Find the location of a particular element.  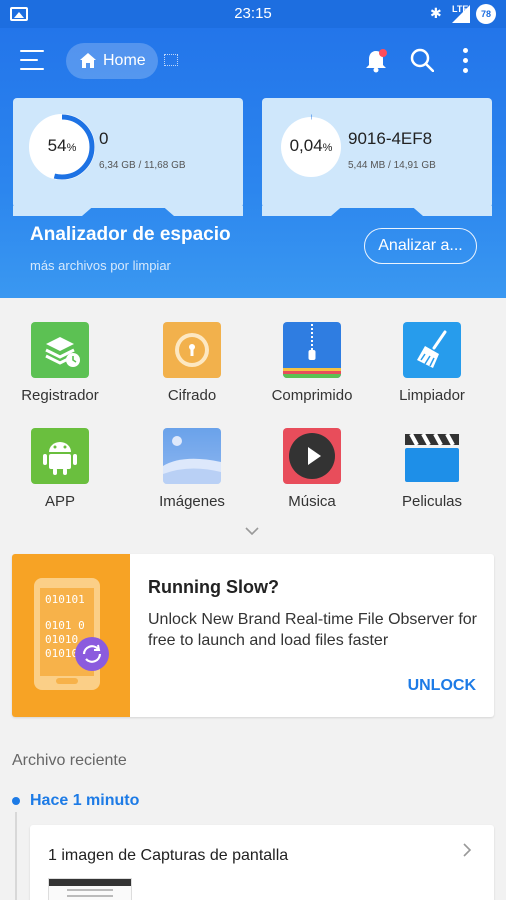

analyzer-subtitle: más archivos por limpiar is located at coordinates (100, 265).